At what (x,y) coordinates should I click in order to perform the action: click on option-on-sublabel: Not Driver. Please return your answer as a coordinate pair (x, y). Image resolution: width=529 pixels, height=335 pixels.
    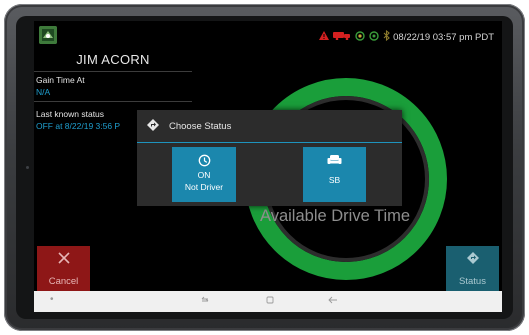
    Looking at the image, I should click on (204, 187).